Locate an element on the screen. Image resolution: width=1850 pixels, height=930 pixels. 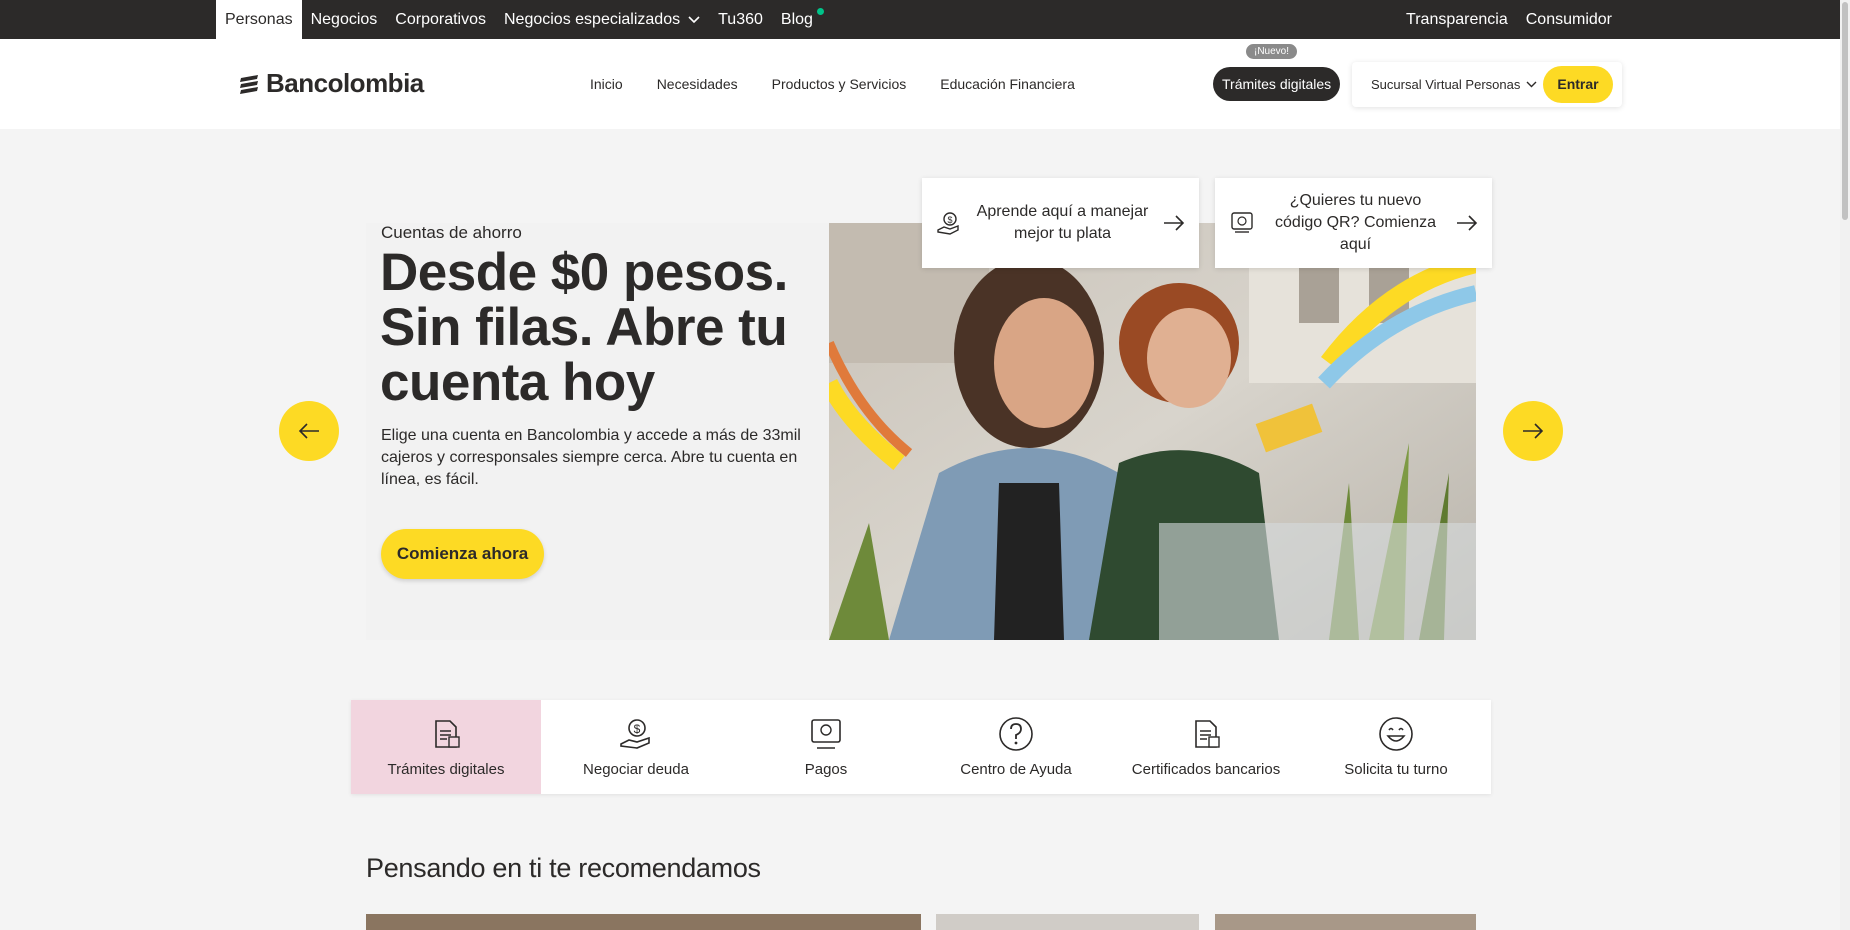
quick-link-tramites: Trámites digitales is located at coordinates (446, 747).